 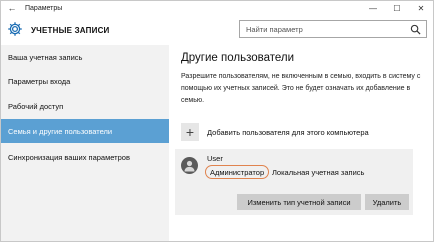 What do you see at coordinates (318, 172) in the screenshot?
I see `account-type: Локальная учетная запись` at bounding box center [318, 172].